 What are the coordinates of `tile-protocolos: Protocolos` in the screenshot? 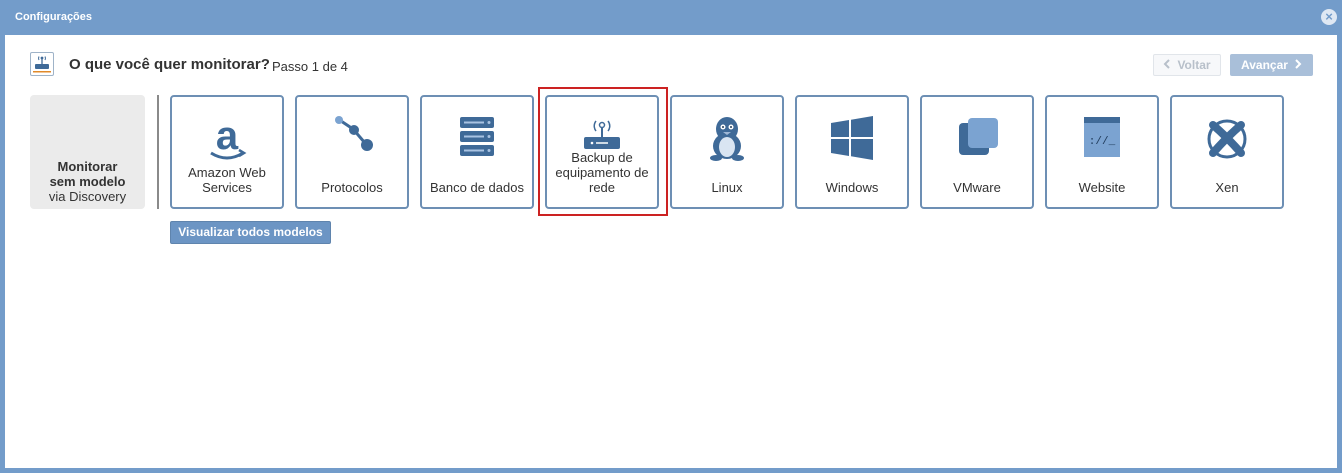 It's located at (352, 152).